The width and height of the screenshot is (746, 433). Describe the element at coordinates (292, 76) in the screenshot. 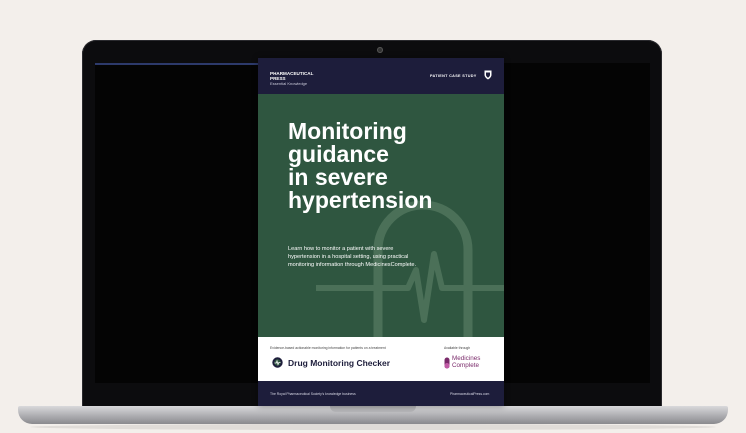

I see `publisher-name: PHARMACEUTICAL PRESS` at that location.